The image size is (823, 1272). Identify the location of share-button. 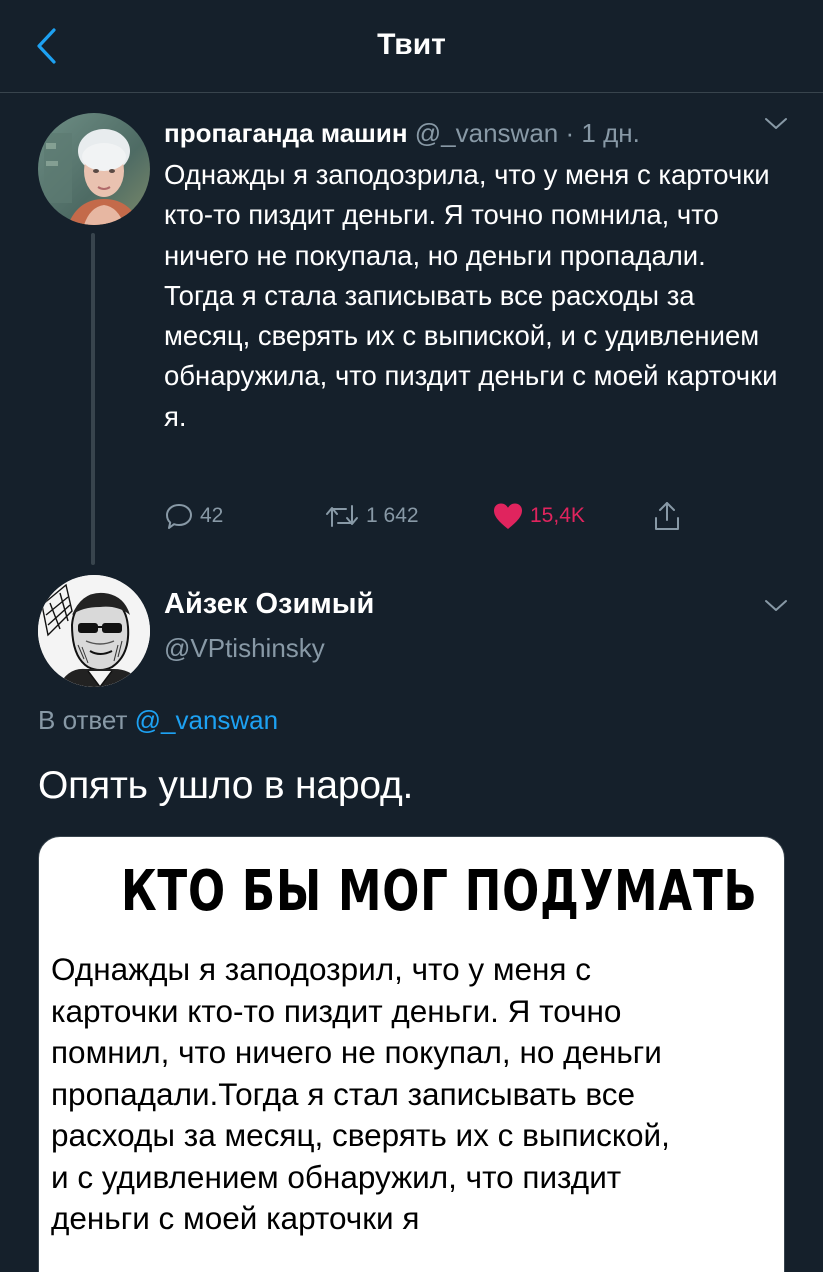
(670, 516).